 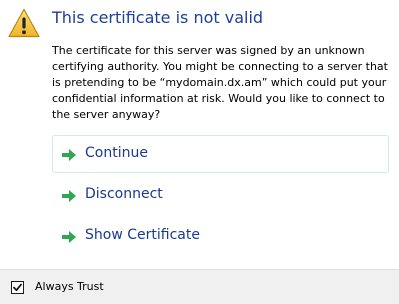 I want to click on show-certificate-label: Show Certificate, so click(x=142, y=235).